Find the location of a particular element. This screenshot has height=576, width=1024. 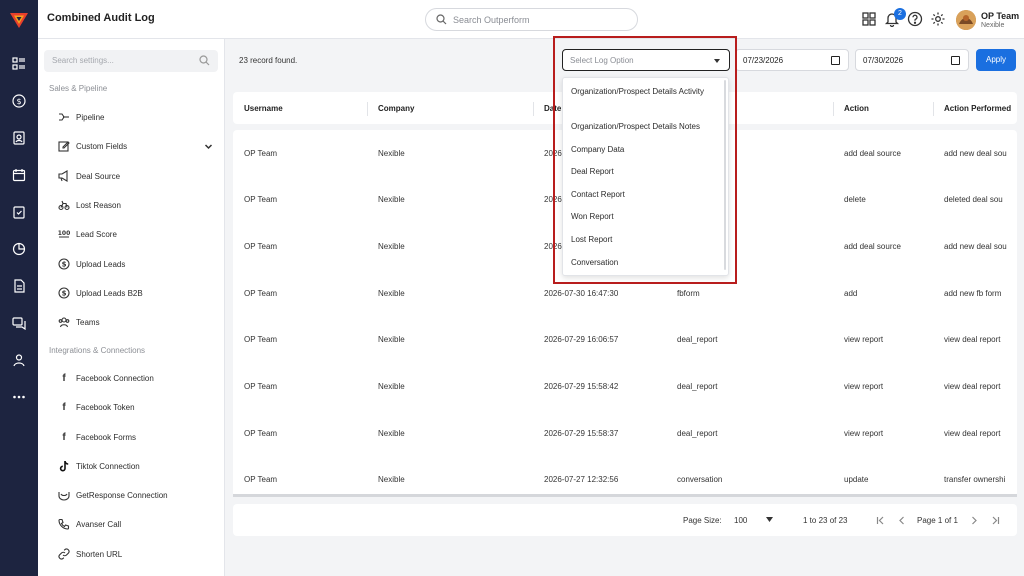

caret-down-icon is located at coordinates (769, 520).